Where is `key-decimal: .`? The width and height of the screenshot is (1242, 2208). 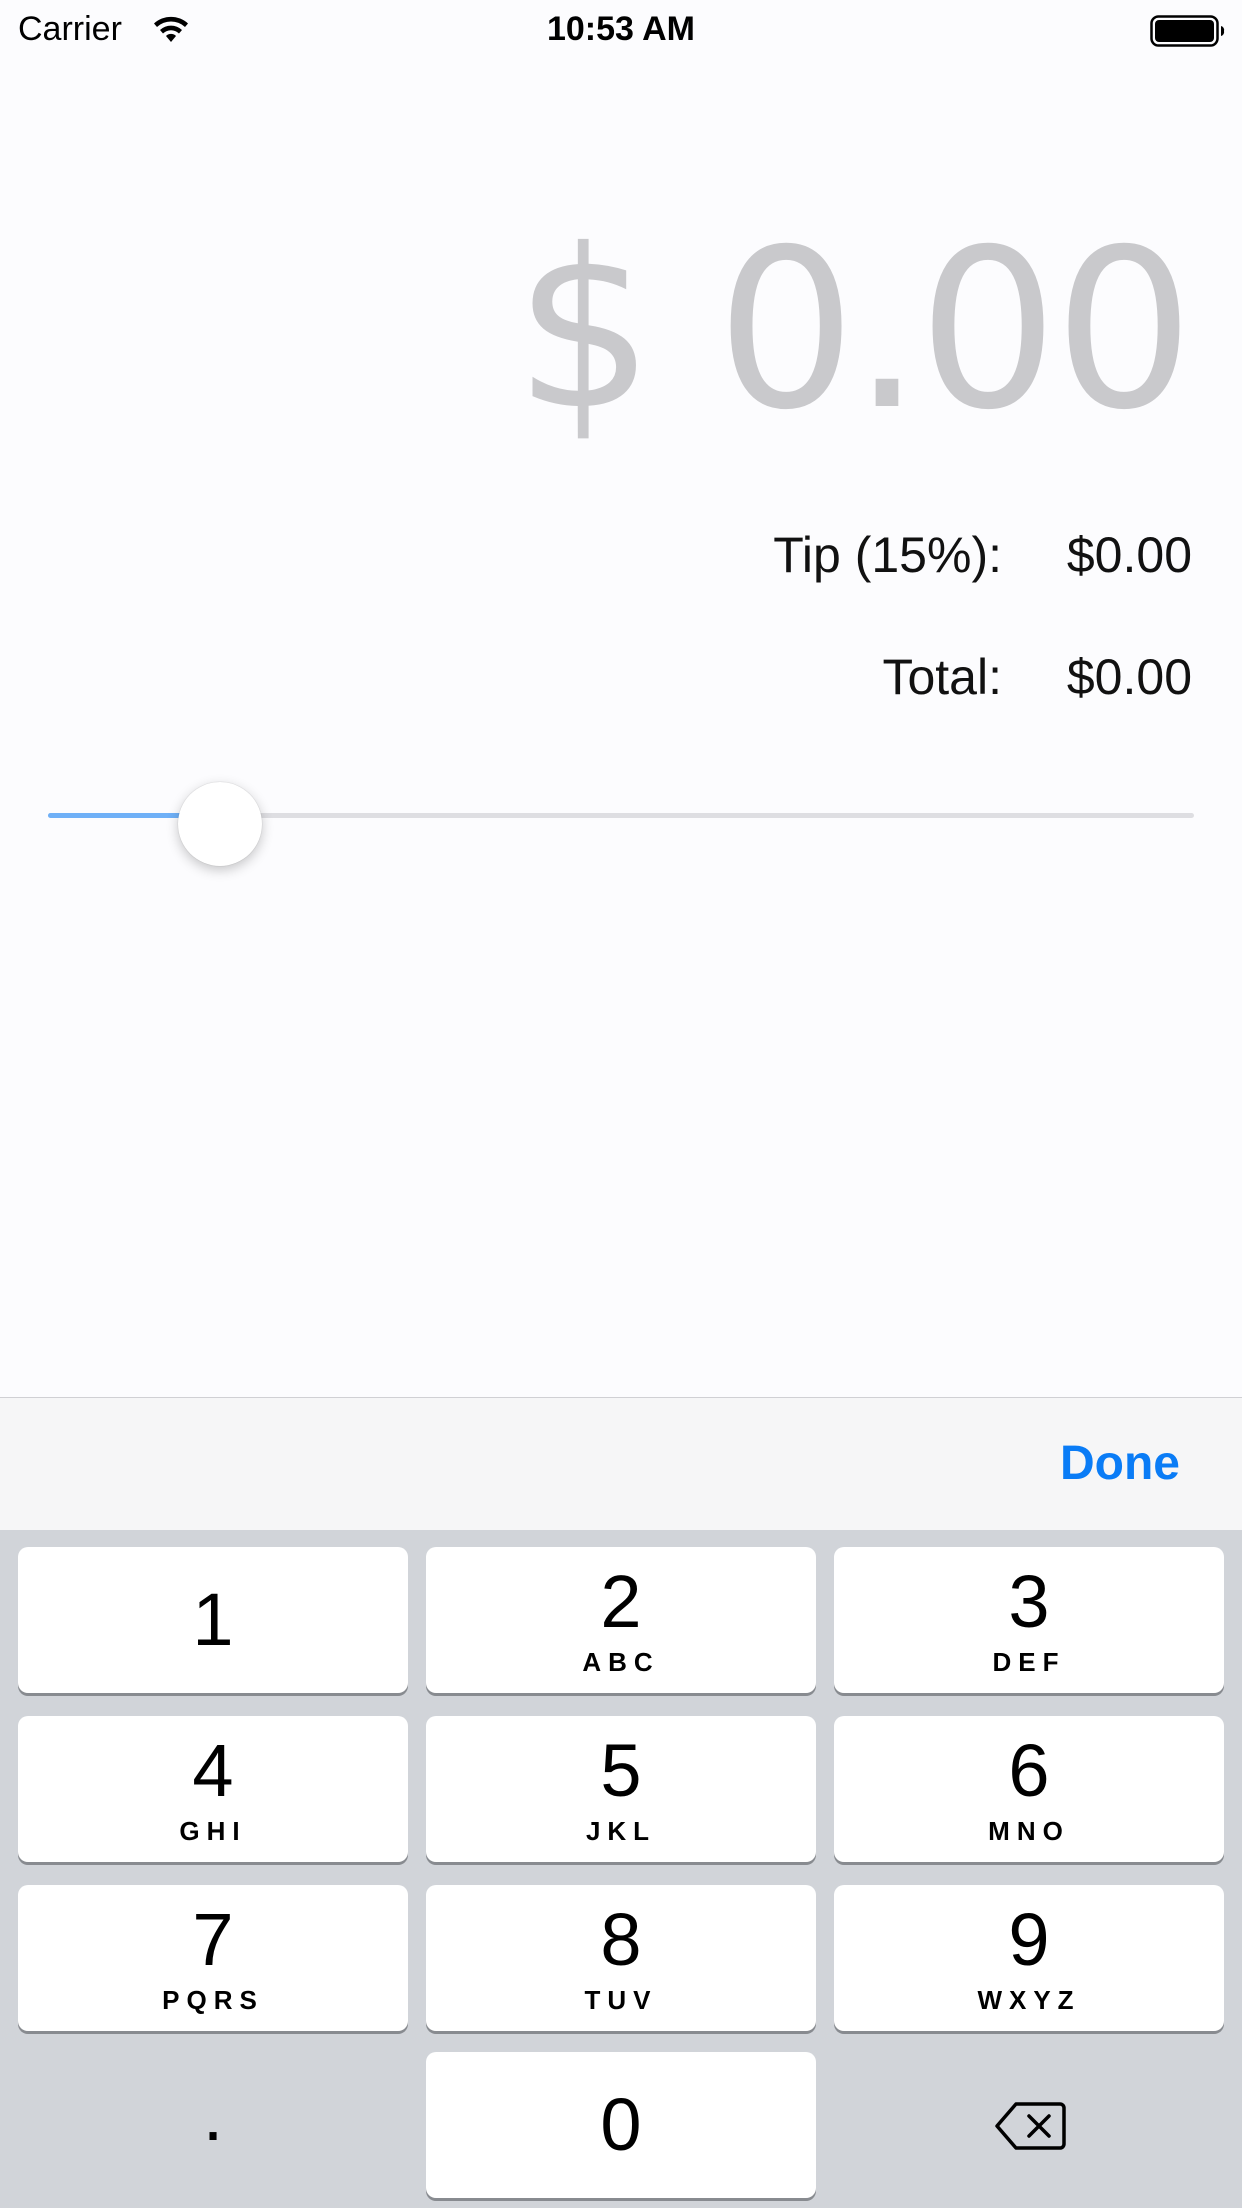 key-decimal: . is located at coordinates (213, 2125).